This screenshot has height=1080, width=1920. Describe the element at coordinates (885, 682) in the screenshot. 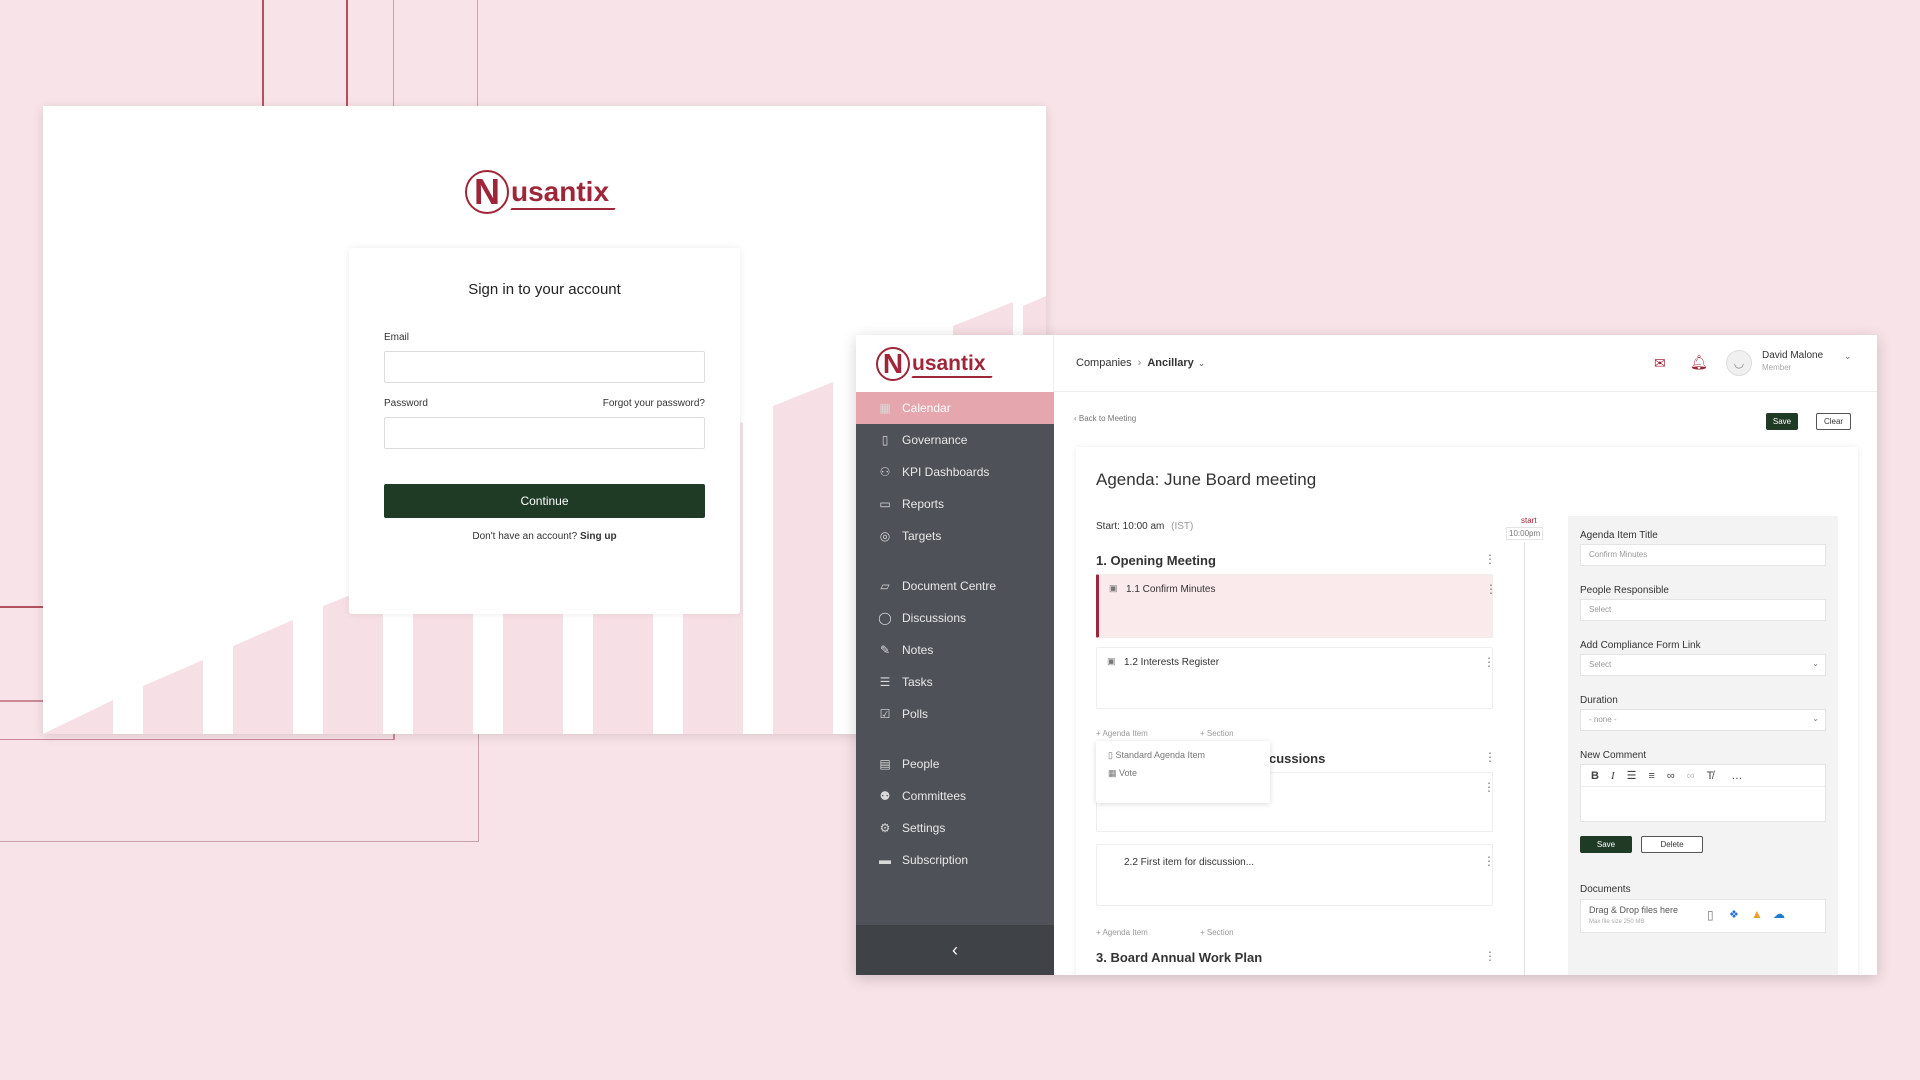

I see `list-icon: ☰` at that location.